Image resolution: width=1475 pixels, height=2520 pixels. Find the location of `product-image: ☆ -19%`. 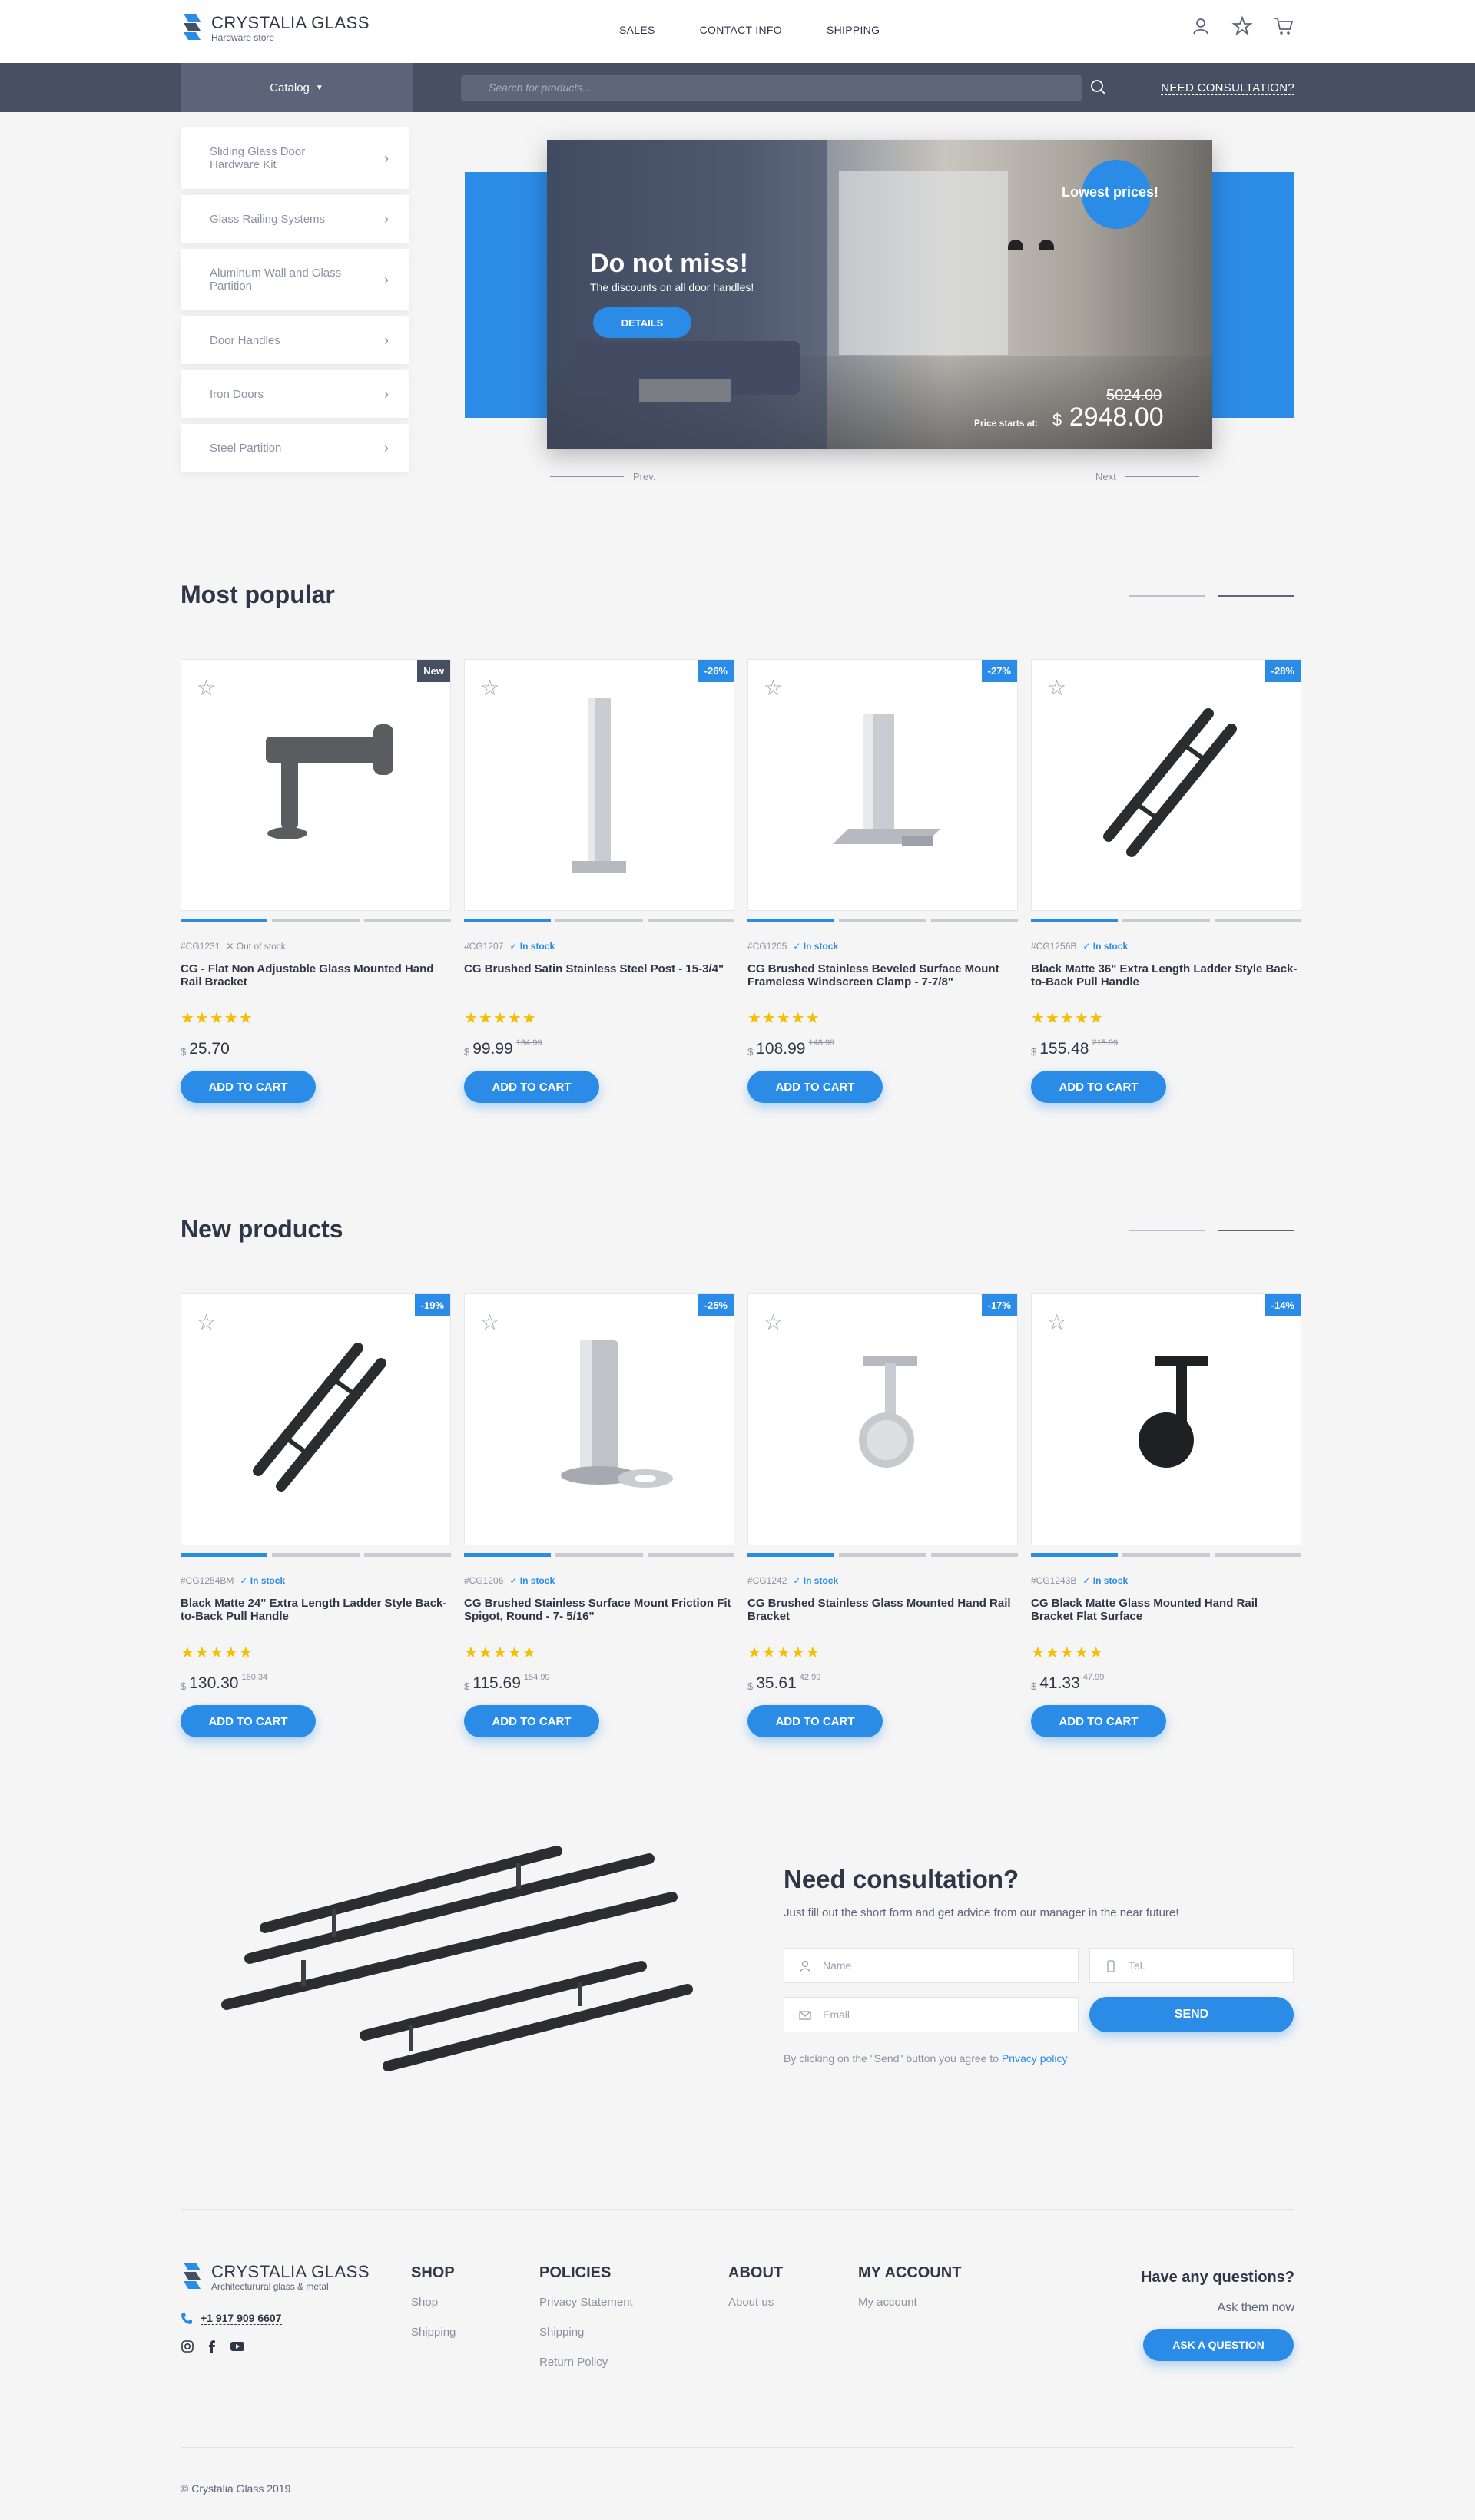

product-image: ☆ -19% is located at coordinates (316, 1419).